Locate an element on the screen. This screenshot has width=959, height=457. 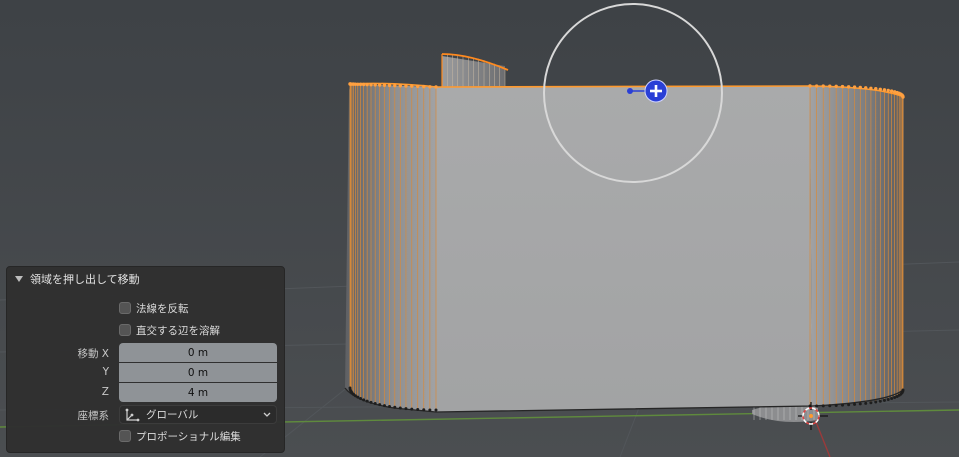
left-wall is located at coordinates (390, 248).